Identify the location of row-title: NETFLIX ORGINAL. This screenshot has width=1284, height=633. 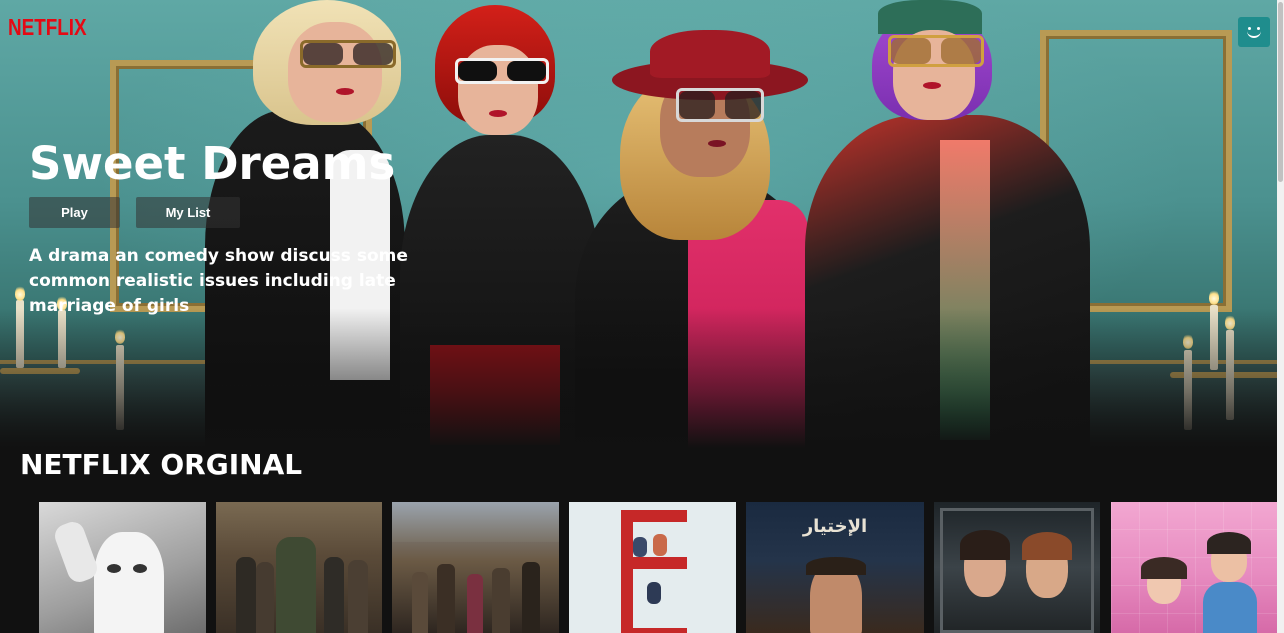
(161, 464).